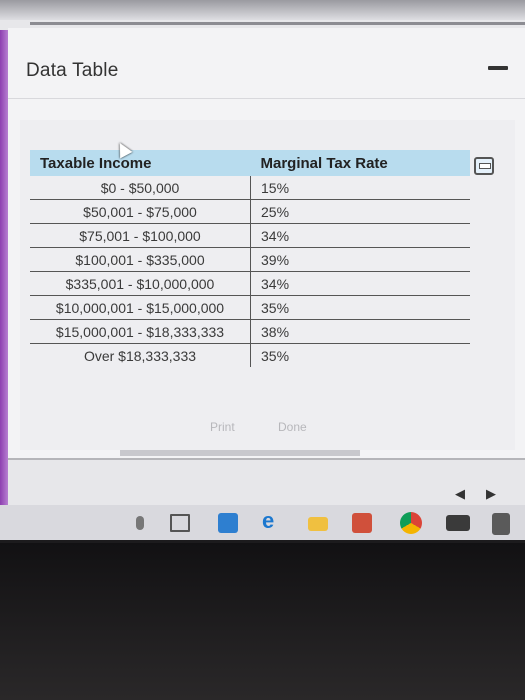  Describe the element at coordinates (140, 283) in the screenshot. I see `income-cell: $335,001 - $10,000,000` at that location.